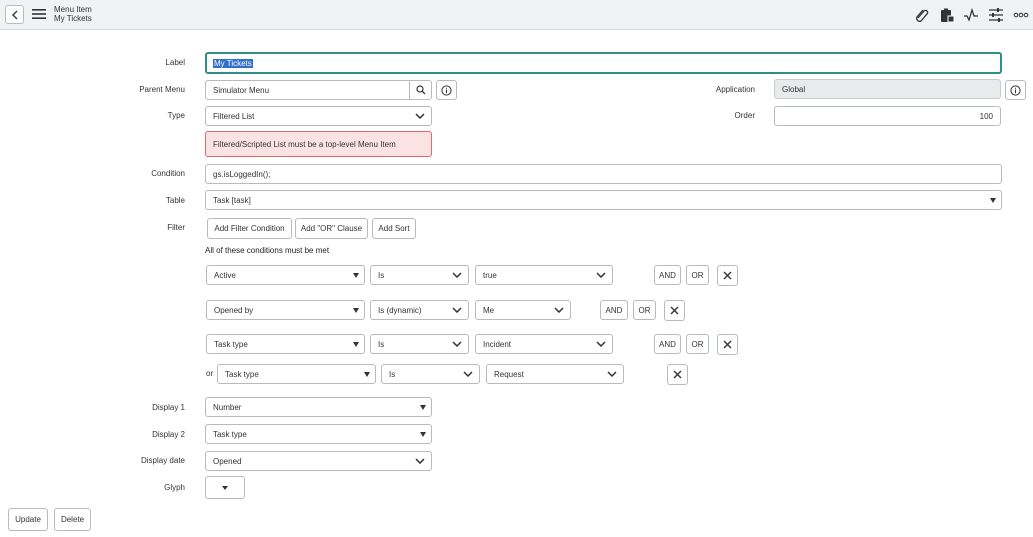 The height and width of the screenshot is (537, 1033). Describe the element at coordinates (249, 228) in the screenshot. I see `add-filter-condition-button: Add Filter Condition` at that location.